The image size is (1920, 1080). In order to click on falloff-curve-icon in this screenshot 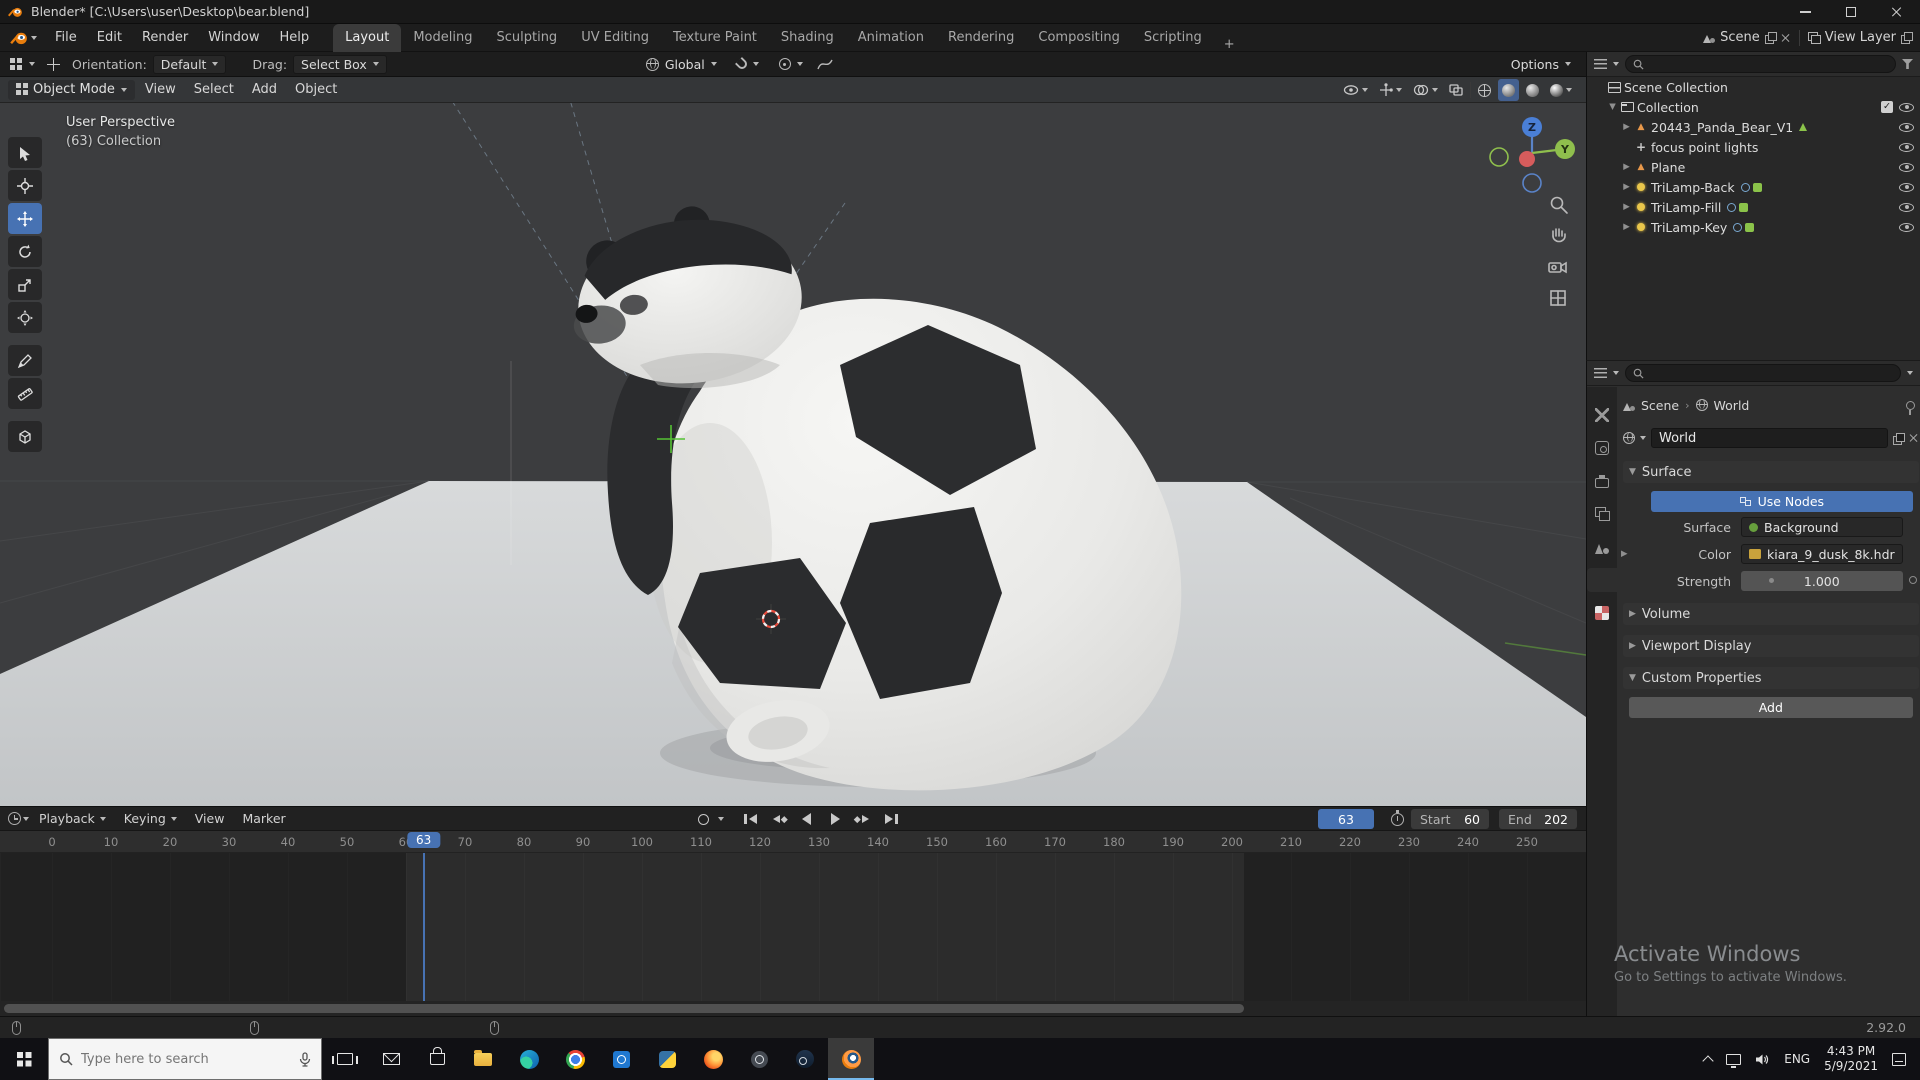, I will do `click(825, 64)`.